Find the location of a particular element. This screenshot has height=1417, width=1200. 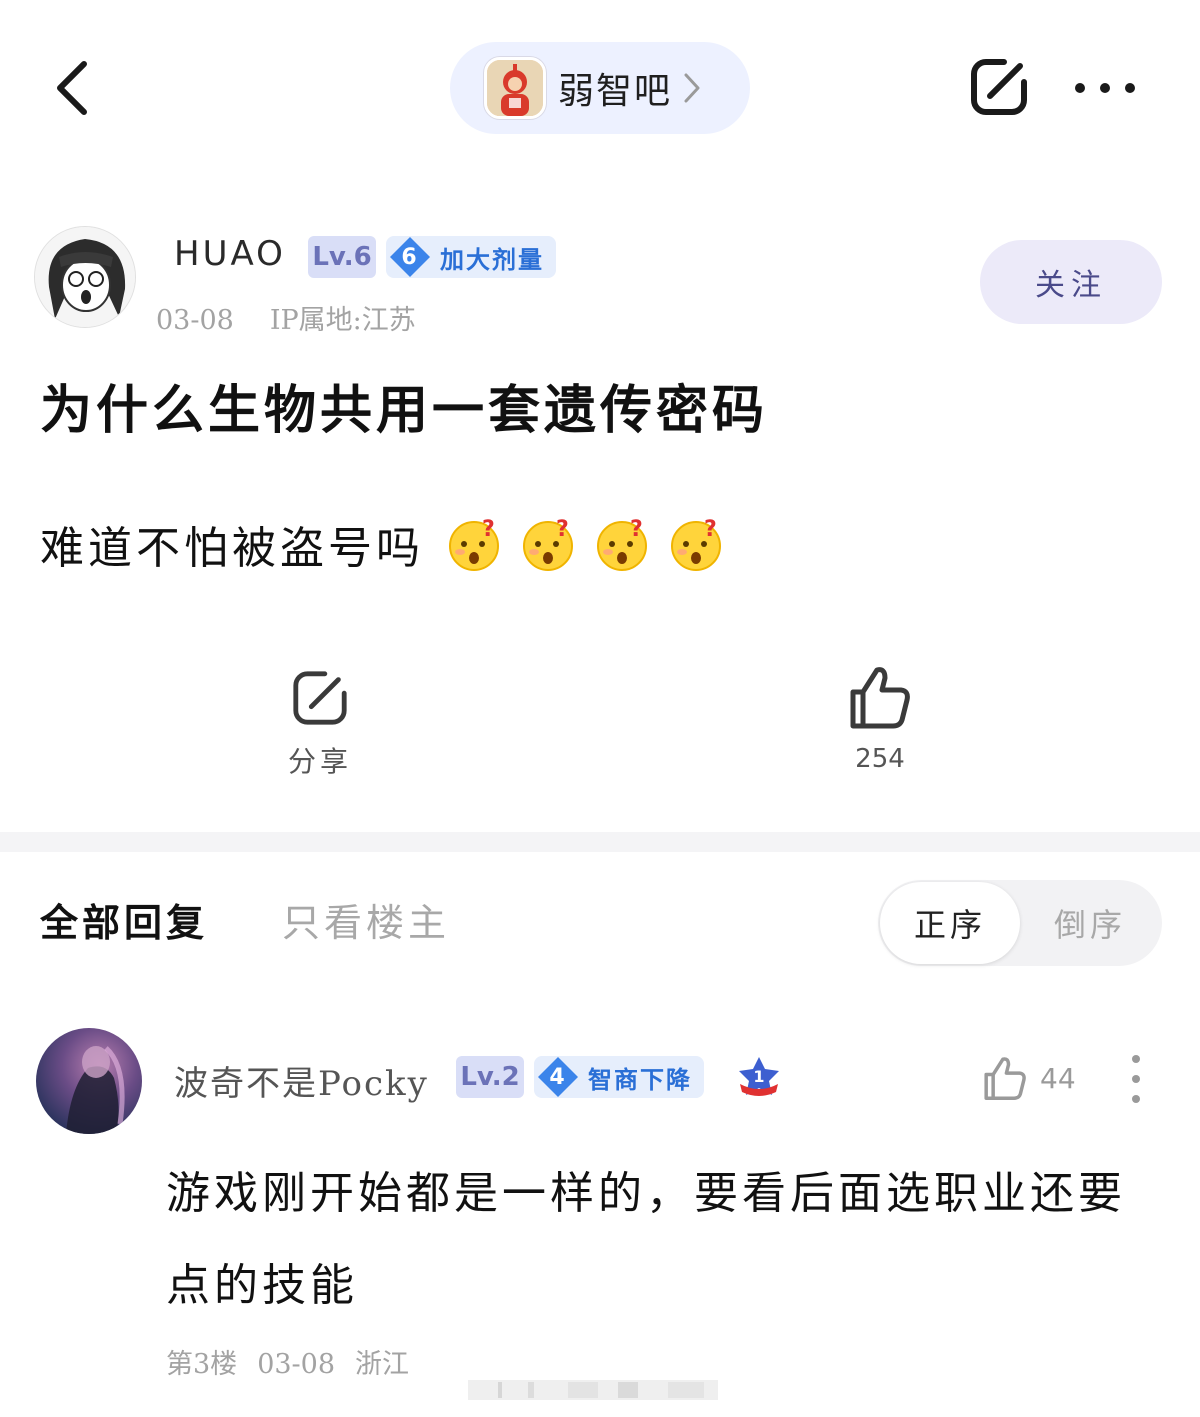

share-label: 分享 is located at coordinates (319, 761).